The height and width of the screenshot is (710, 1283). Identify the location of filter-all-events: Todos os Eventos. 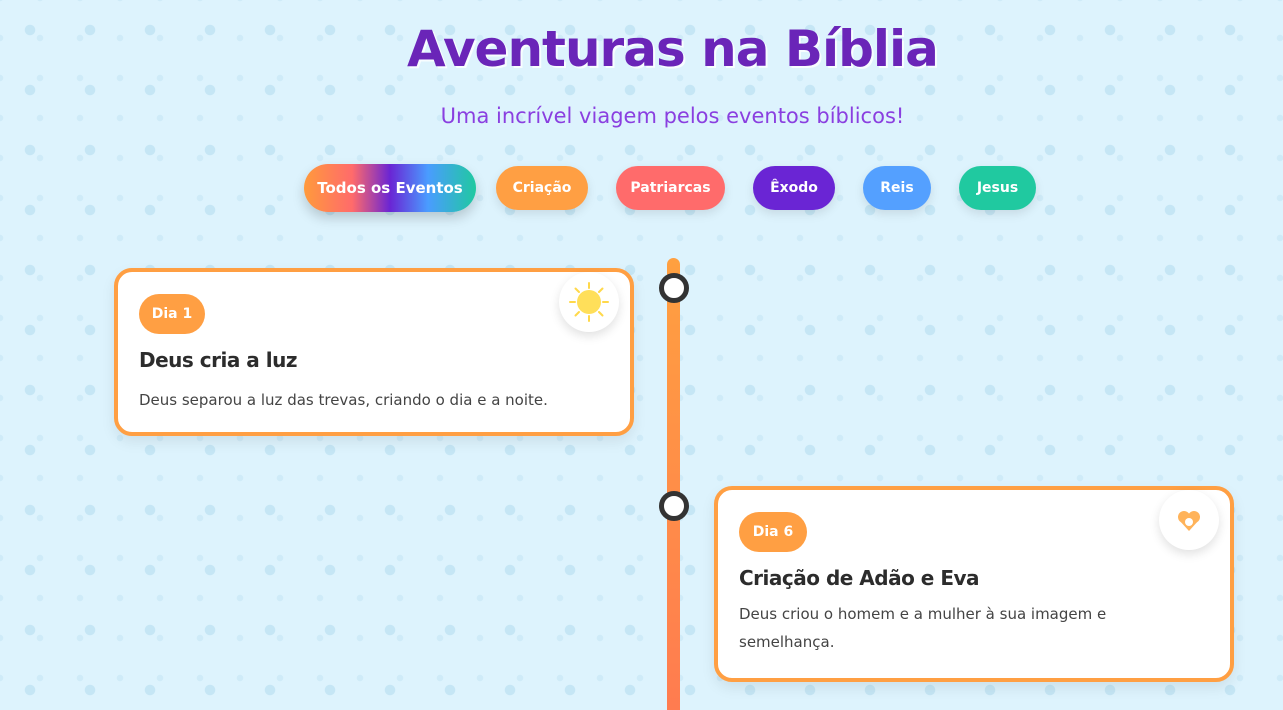
(390, 188).